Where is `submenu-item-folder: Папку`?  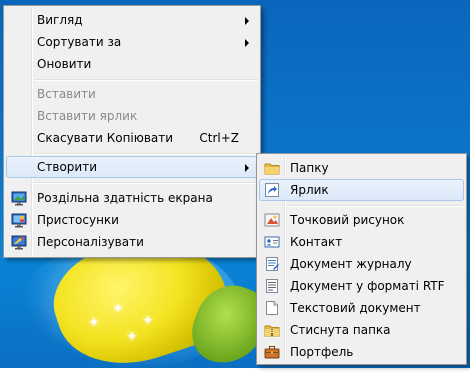
submenu-item-folder: Папку is located at coordinates (361, 168).